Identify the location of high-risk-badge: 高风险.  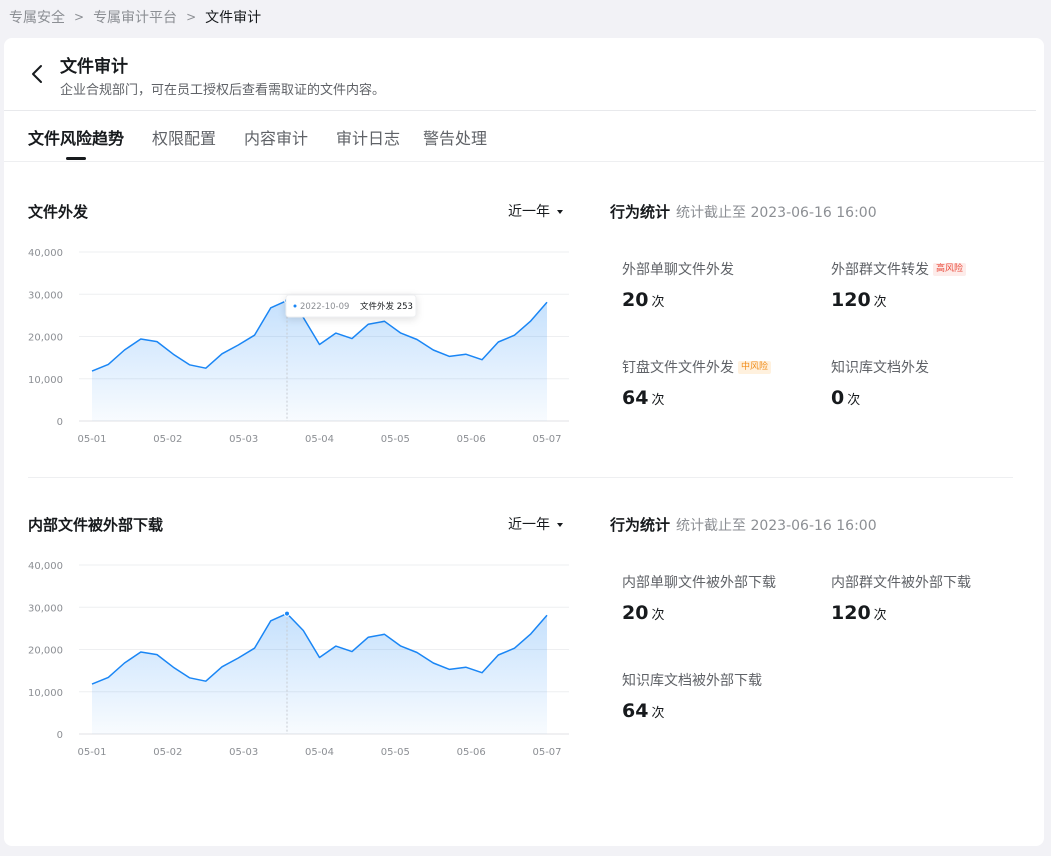
(950, 269).